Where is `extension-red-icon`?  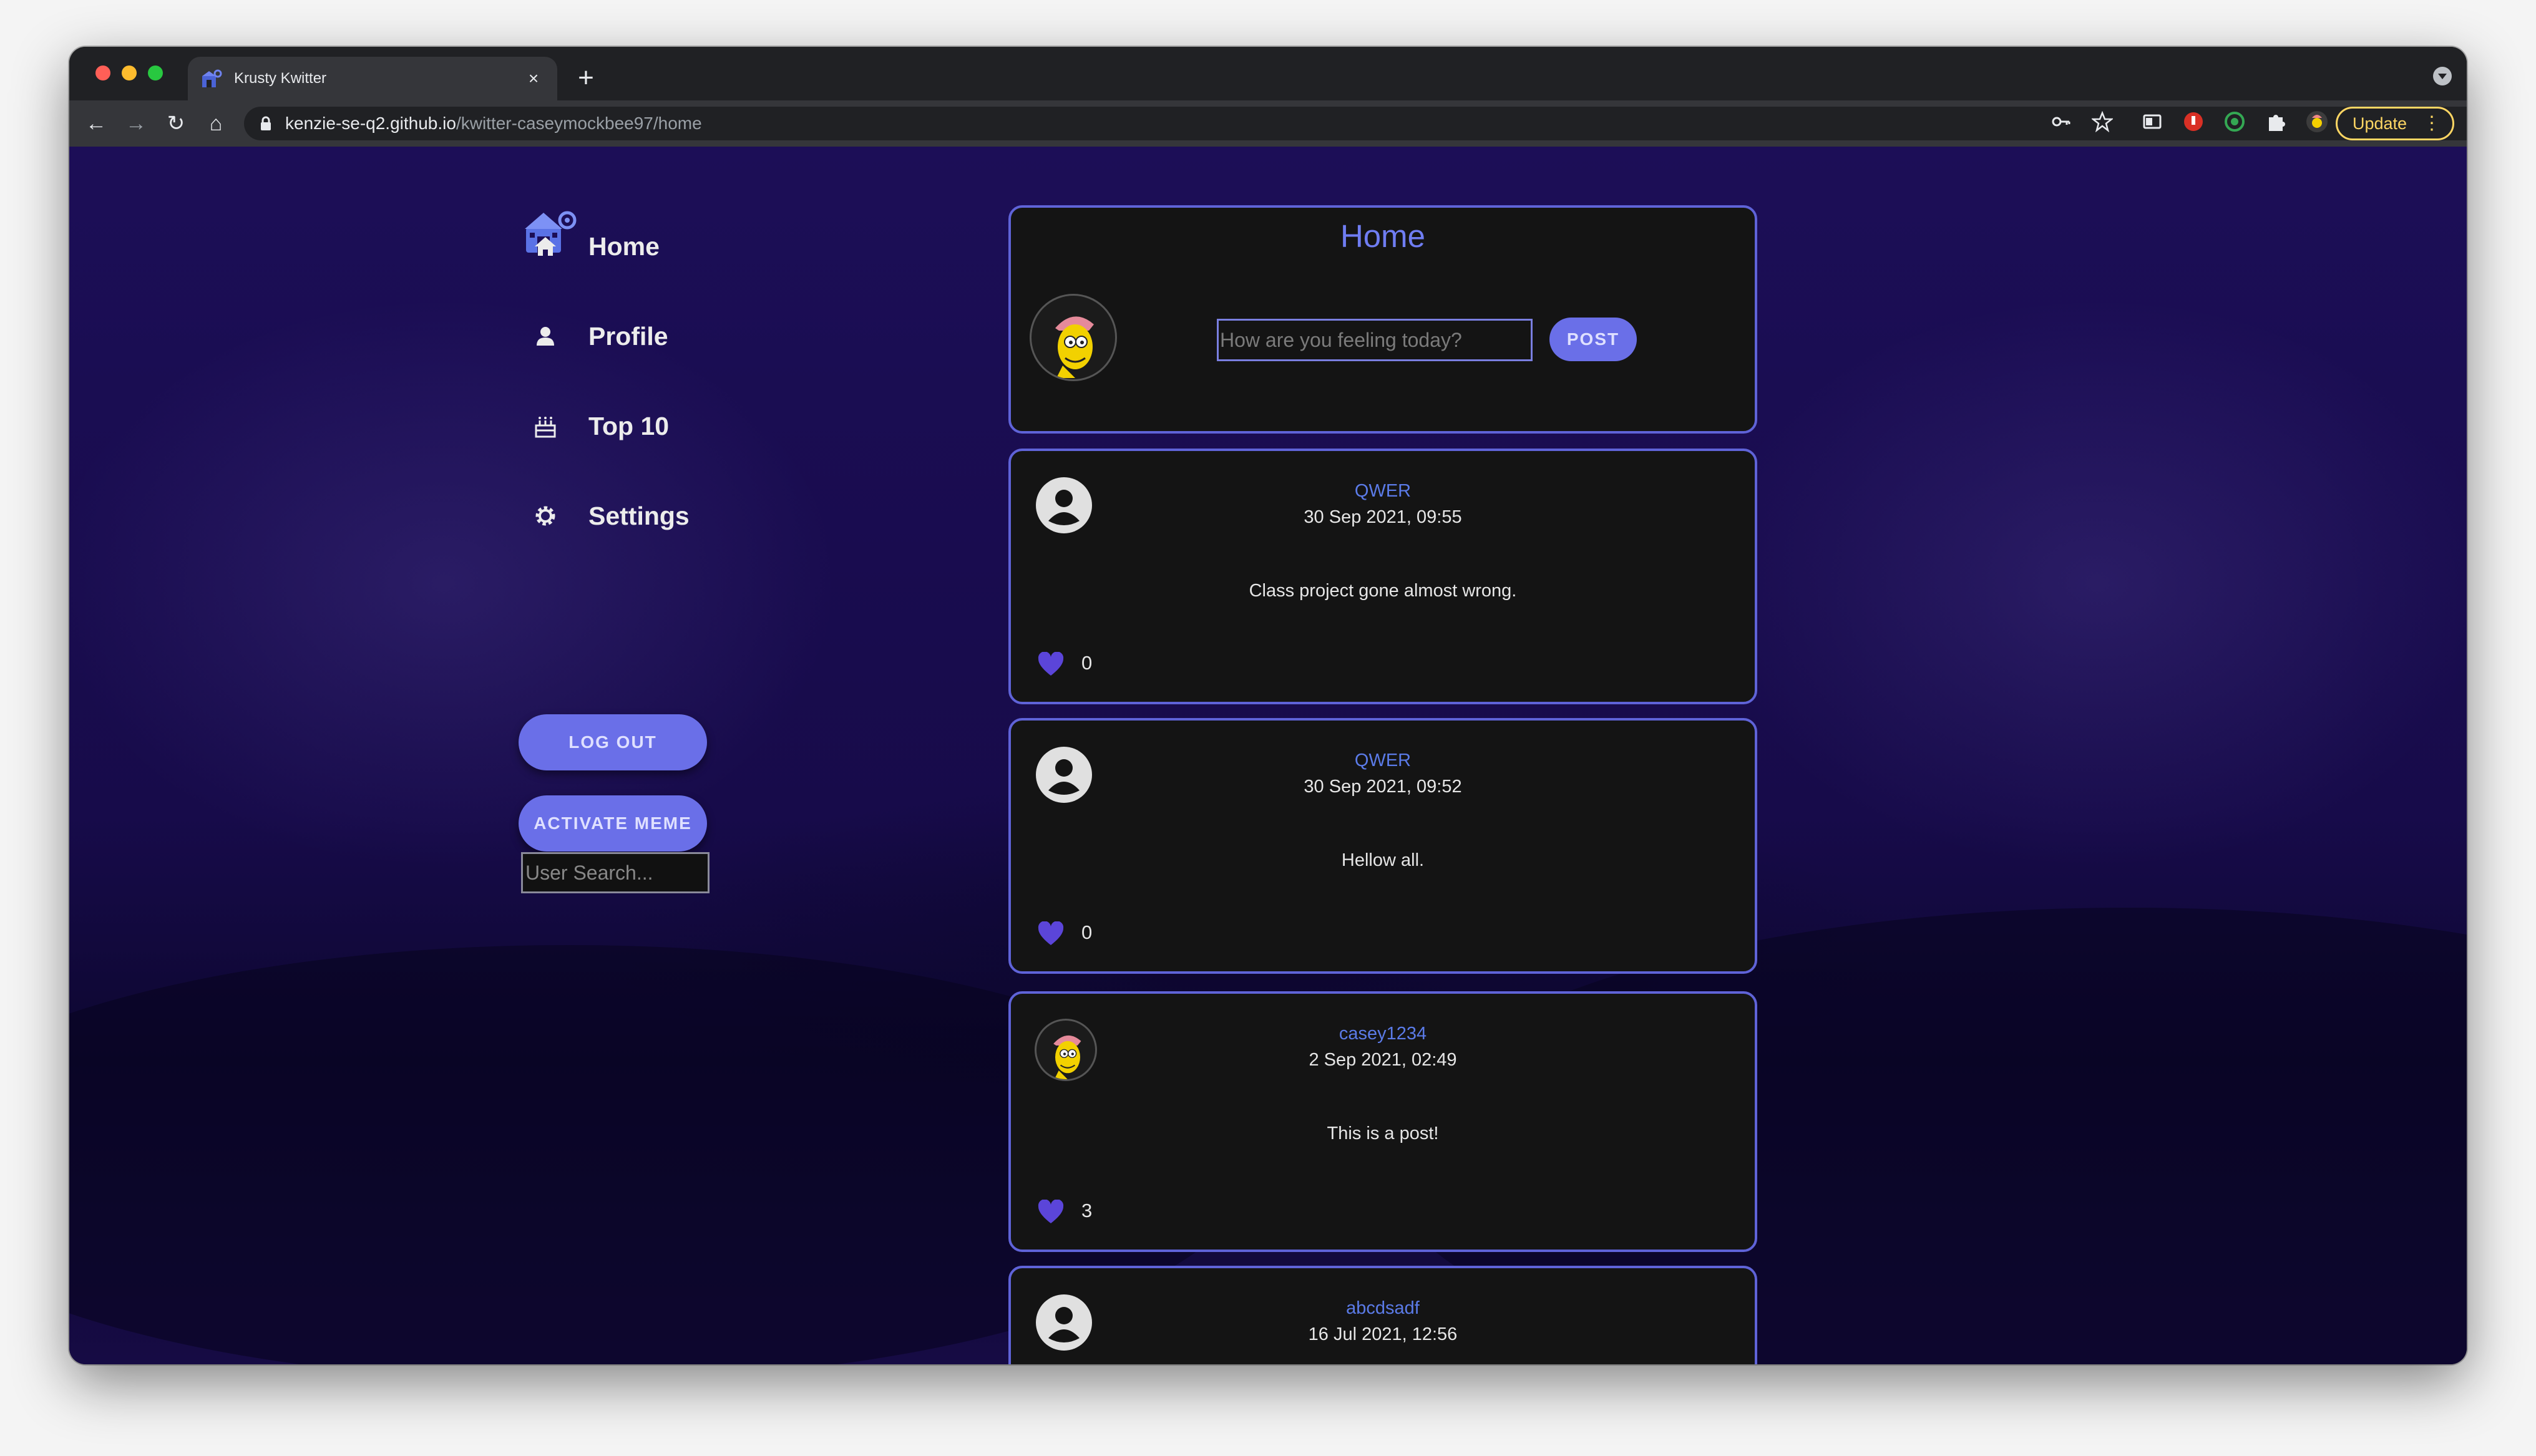
extension-red-icon is located at coordinates (2193, 122).